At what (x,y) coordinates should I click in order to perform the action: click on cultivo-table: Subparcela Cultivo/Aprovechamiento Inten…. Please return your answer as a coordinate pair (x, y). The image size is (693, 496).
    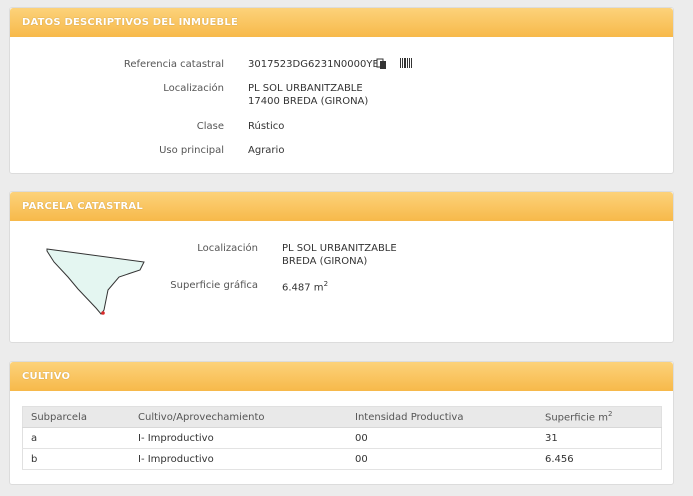
    Looking at the image, I should click on (342, 438).